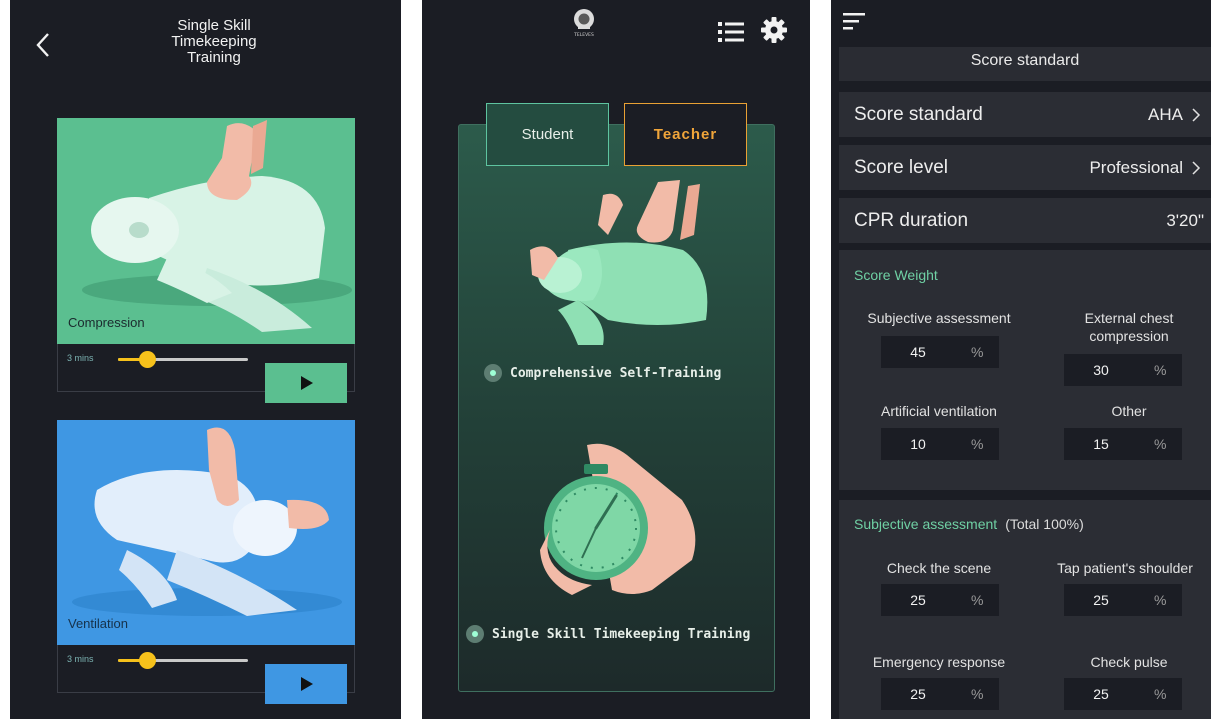 Image resolution: width=1211 pixels, height=719 pixels. I want to click on compression-controls: 3 mins, so click(206, 373).